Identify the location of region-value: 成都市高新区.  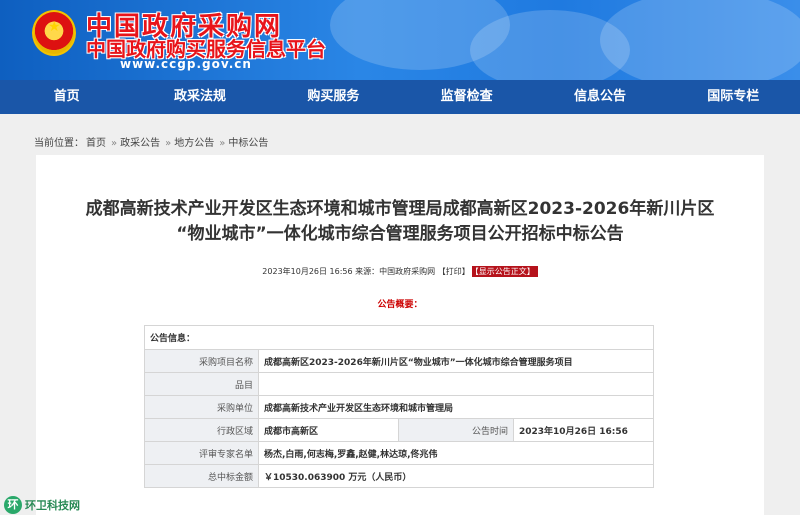
(328, 430).